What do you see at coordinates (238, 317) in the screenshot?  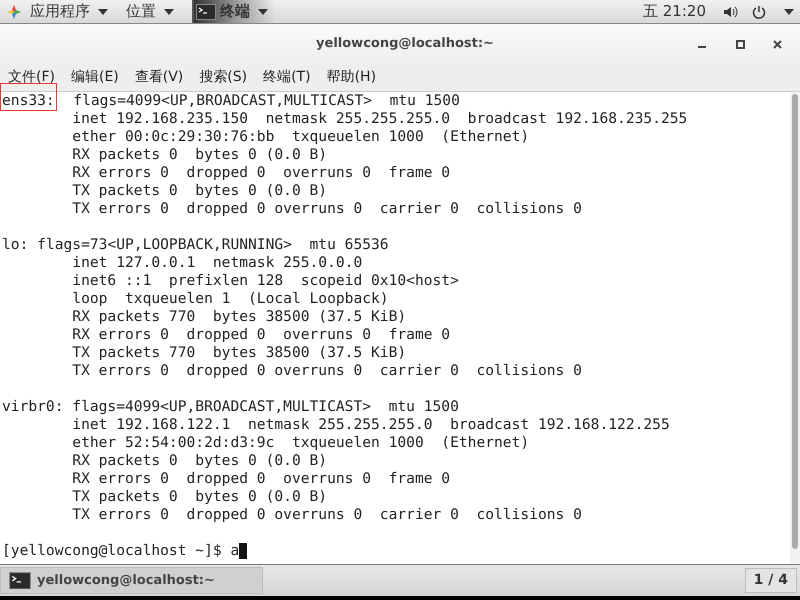 I see `output-line: RX packets 770 bytes 38500 (37.5 KiB)` at bounding box center [238, 317].